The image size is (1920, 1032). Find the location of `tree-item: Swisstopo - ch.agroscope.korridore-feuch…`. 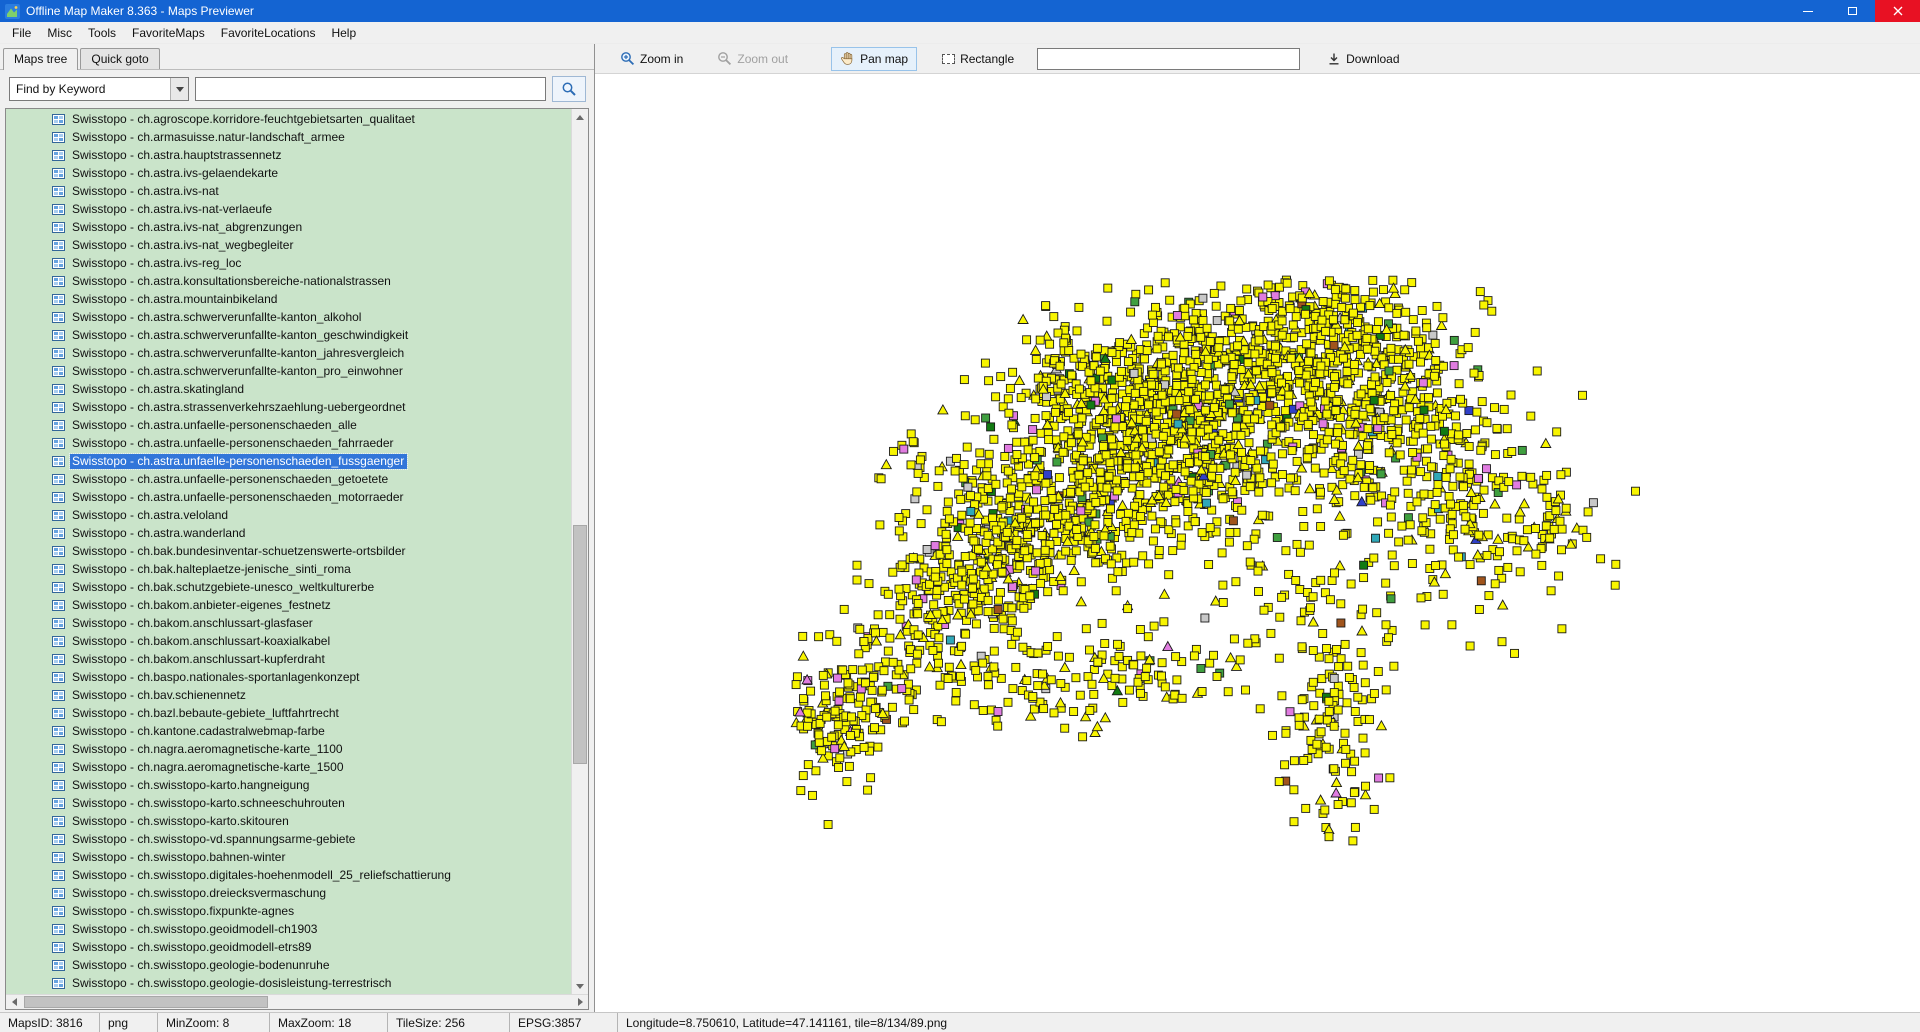

tree-item: Swisstopo - ch.agroscope.korridore-feuch… is located at coordinates (288, 119).